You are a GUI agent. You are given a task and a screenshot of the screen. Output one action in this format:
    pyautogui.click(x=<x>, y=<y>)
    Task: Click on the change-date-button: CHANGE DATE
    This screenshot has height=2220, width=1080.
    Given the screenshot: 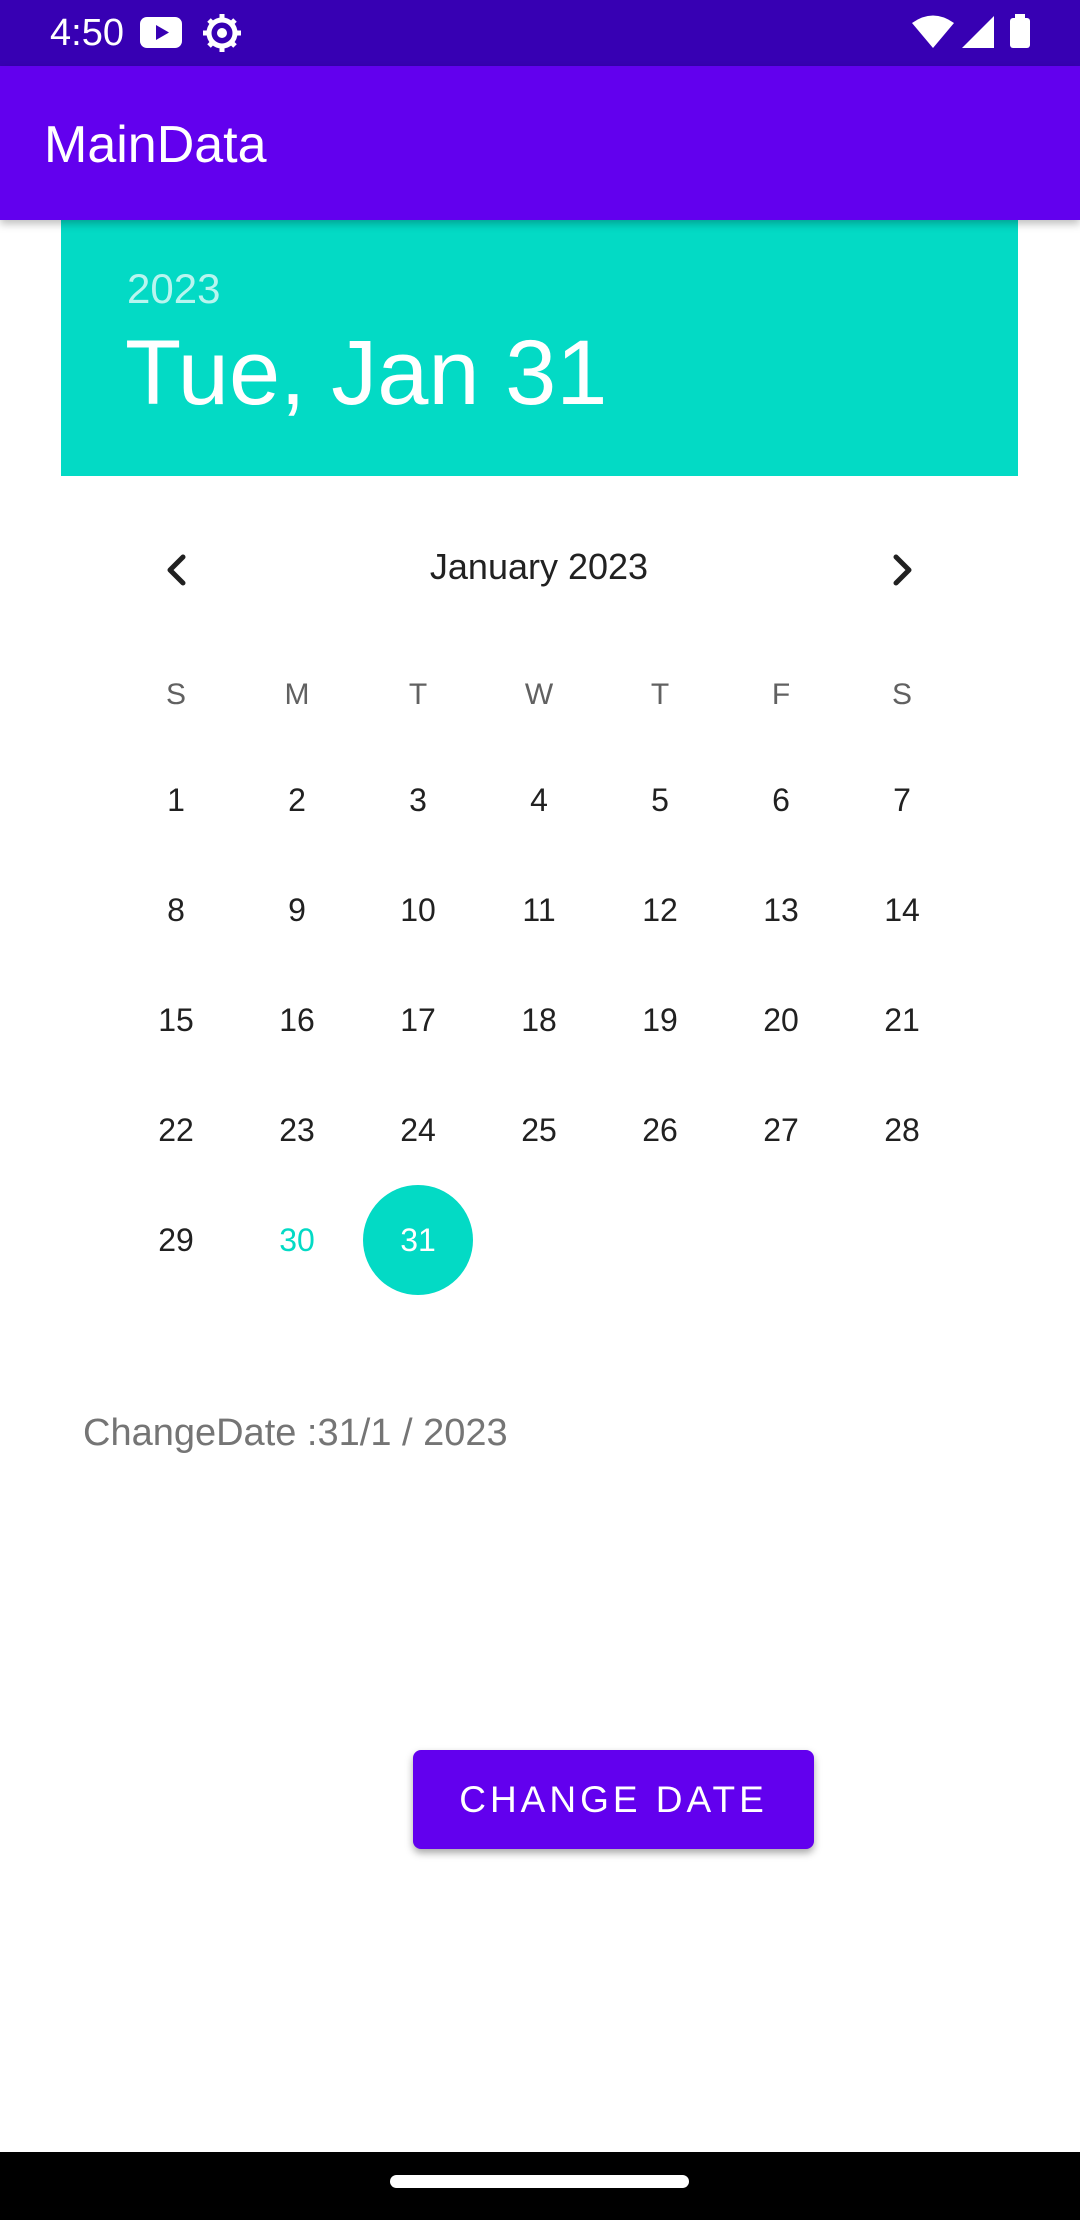 What is the action you would take?
    pyautogui.click(x=613, y=1799)
    